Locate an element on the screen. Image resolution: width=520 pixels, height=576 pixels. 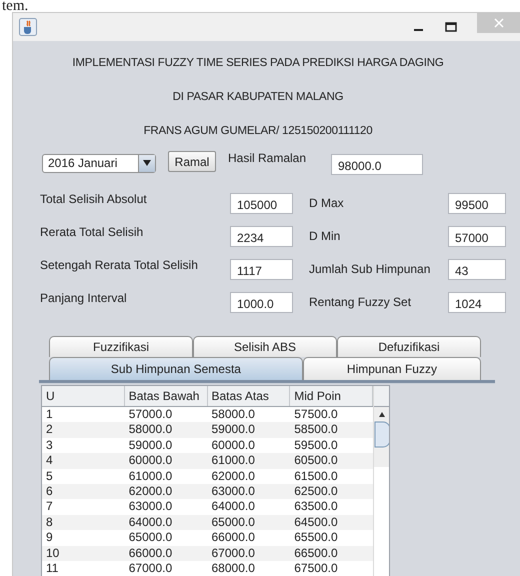
table-cell-text: 67500.0 is located at coordinates (316, 568).